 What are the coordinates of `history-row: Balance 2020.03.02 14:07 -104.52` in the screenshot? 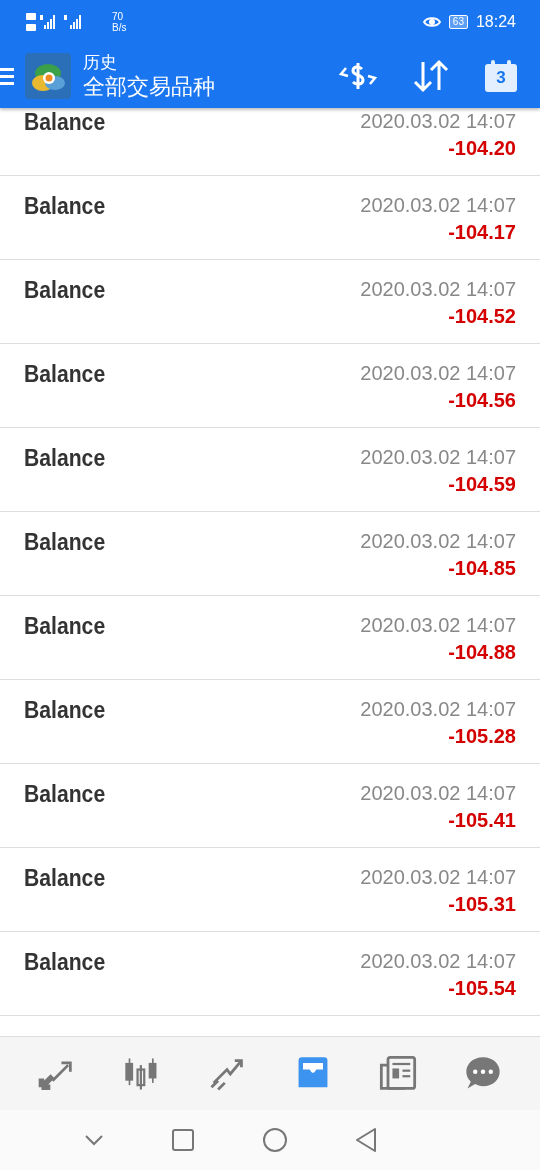 It's located at (270, 302).